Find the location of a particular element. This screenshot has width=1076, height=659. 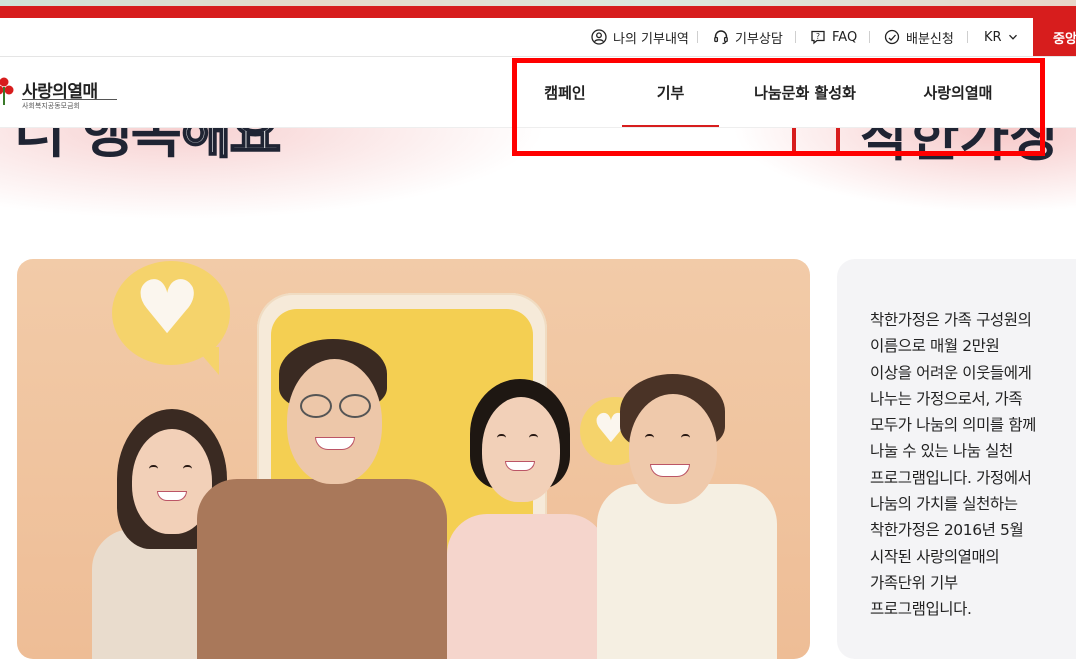

description-line: 가족단위 기부 is located at coordinates (914, 582).